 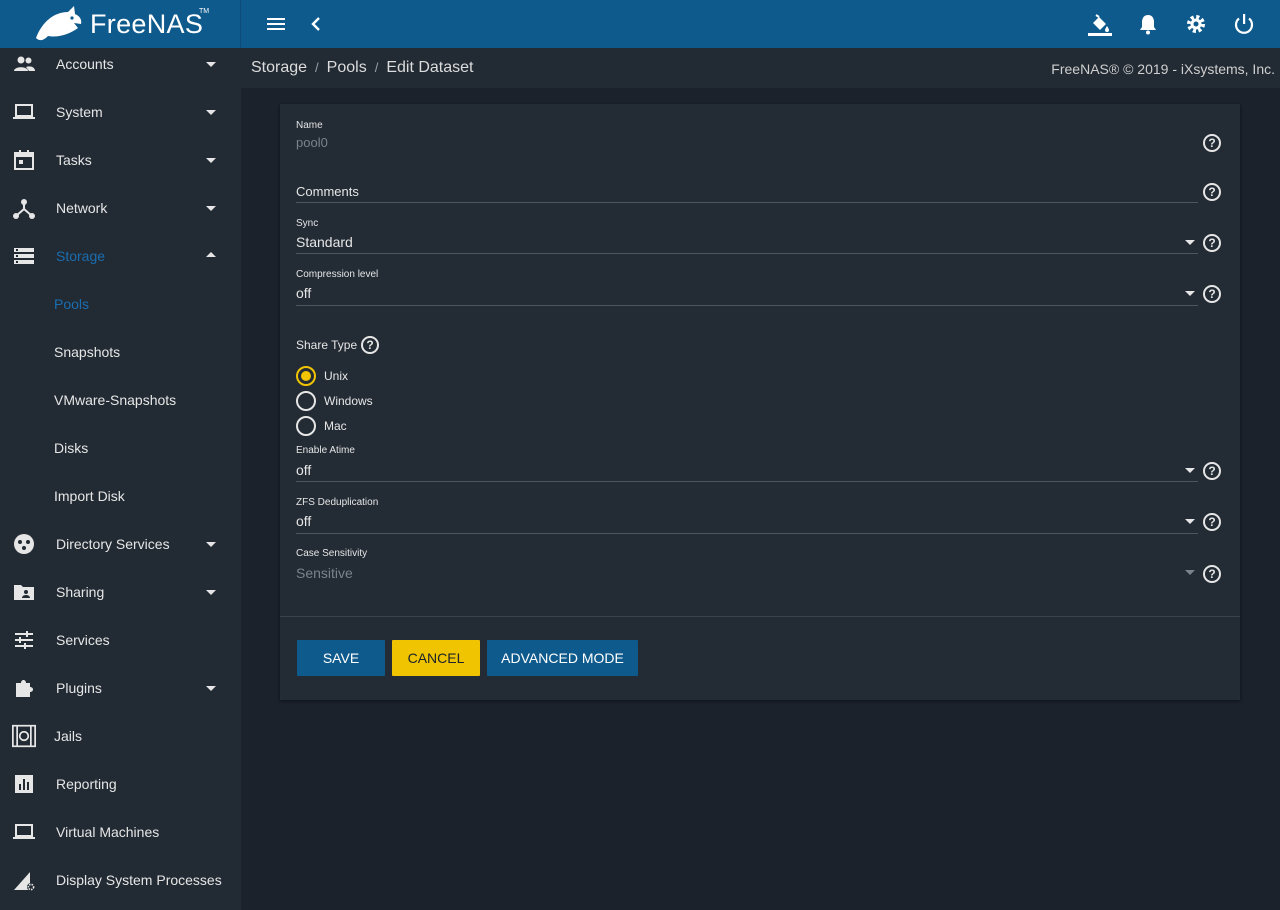 What do you see at coordinates (120, 688) in the screenshot?
I see `sidebar-item-plugins: Plugins` at bounding box center [120, 688].